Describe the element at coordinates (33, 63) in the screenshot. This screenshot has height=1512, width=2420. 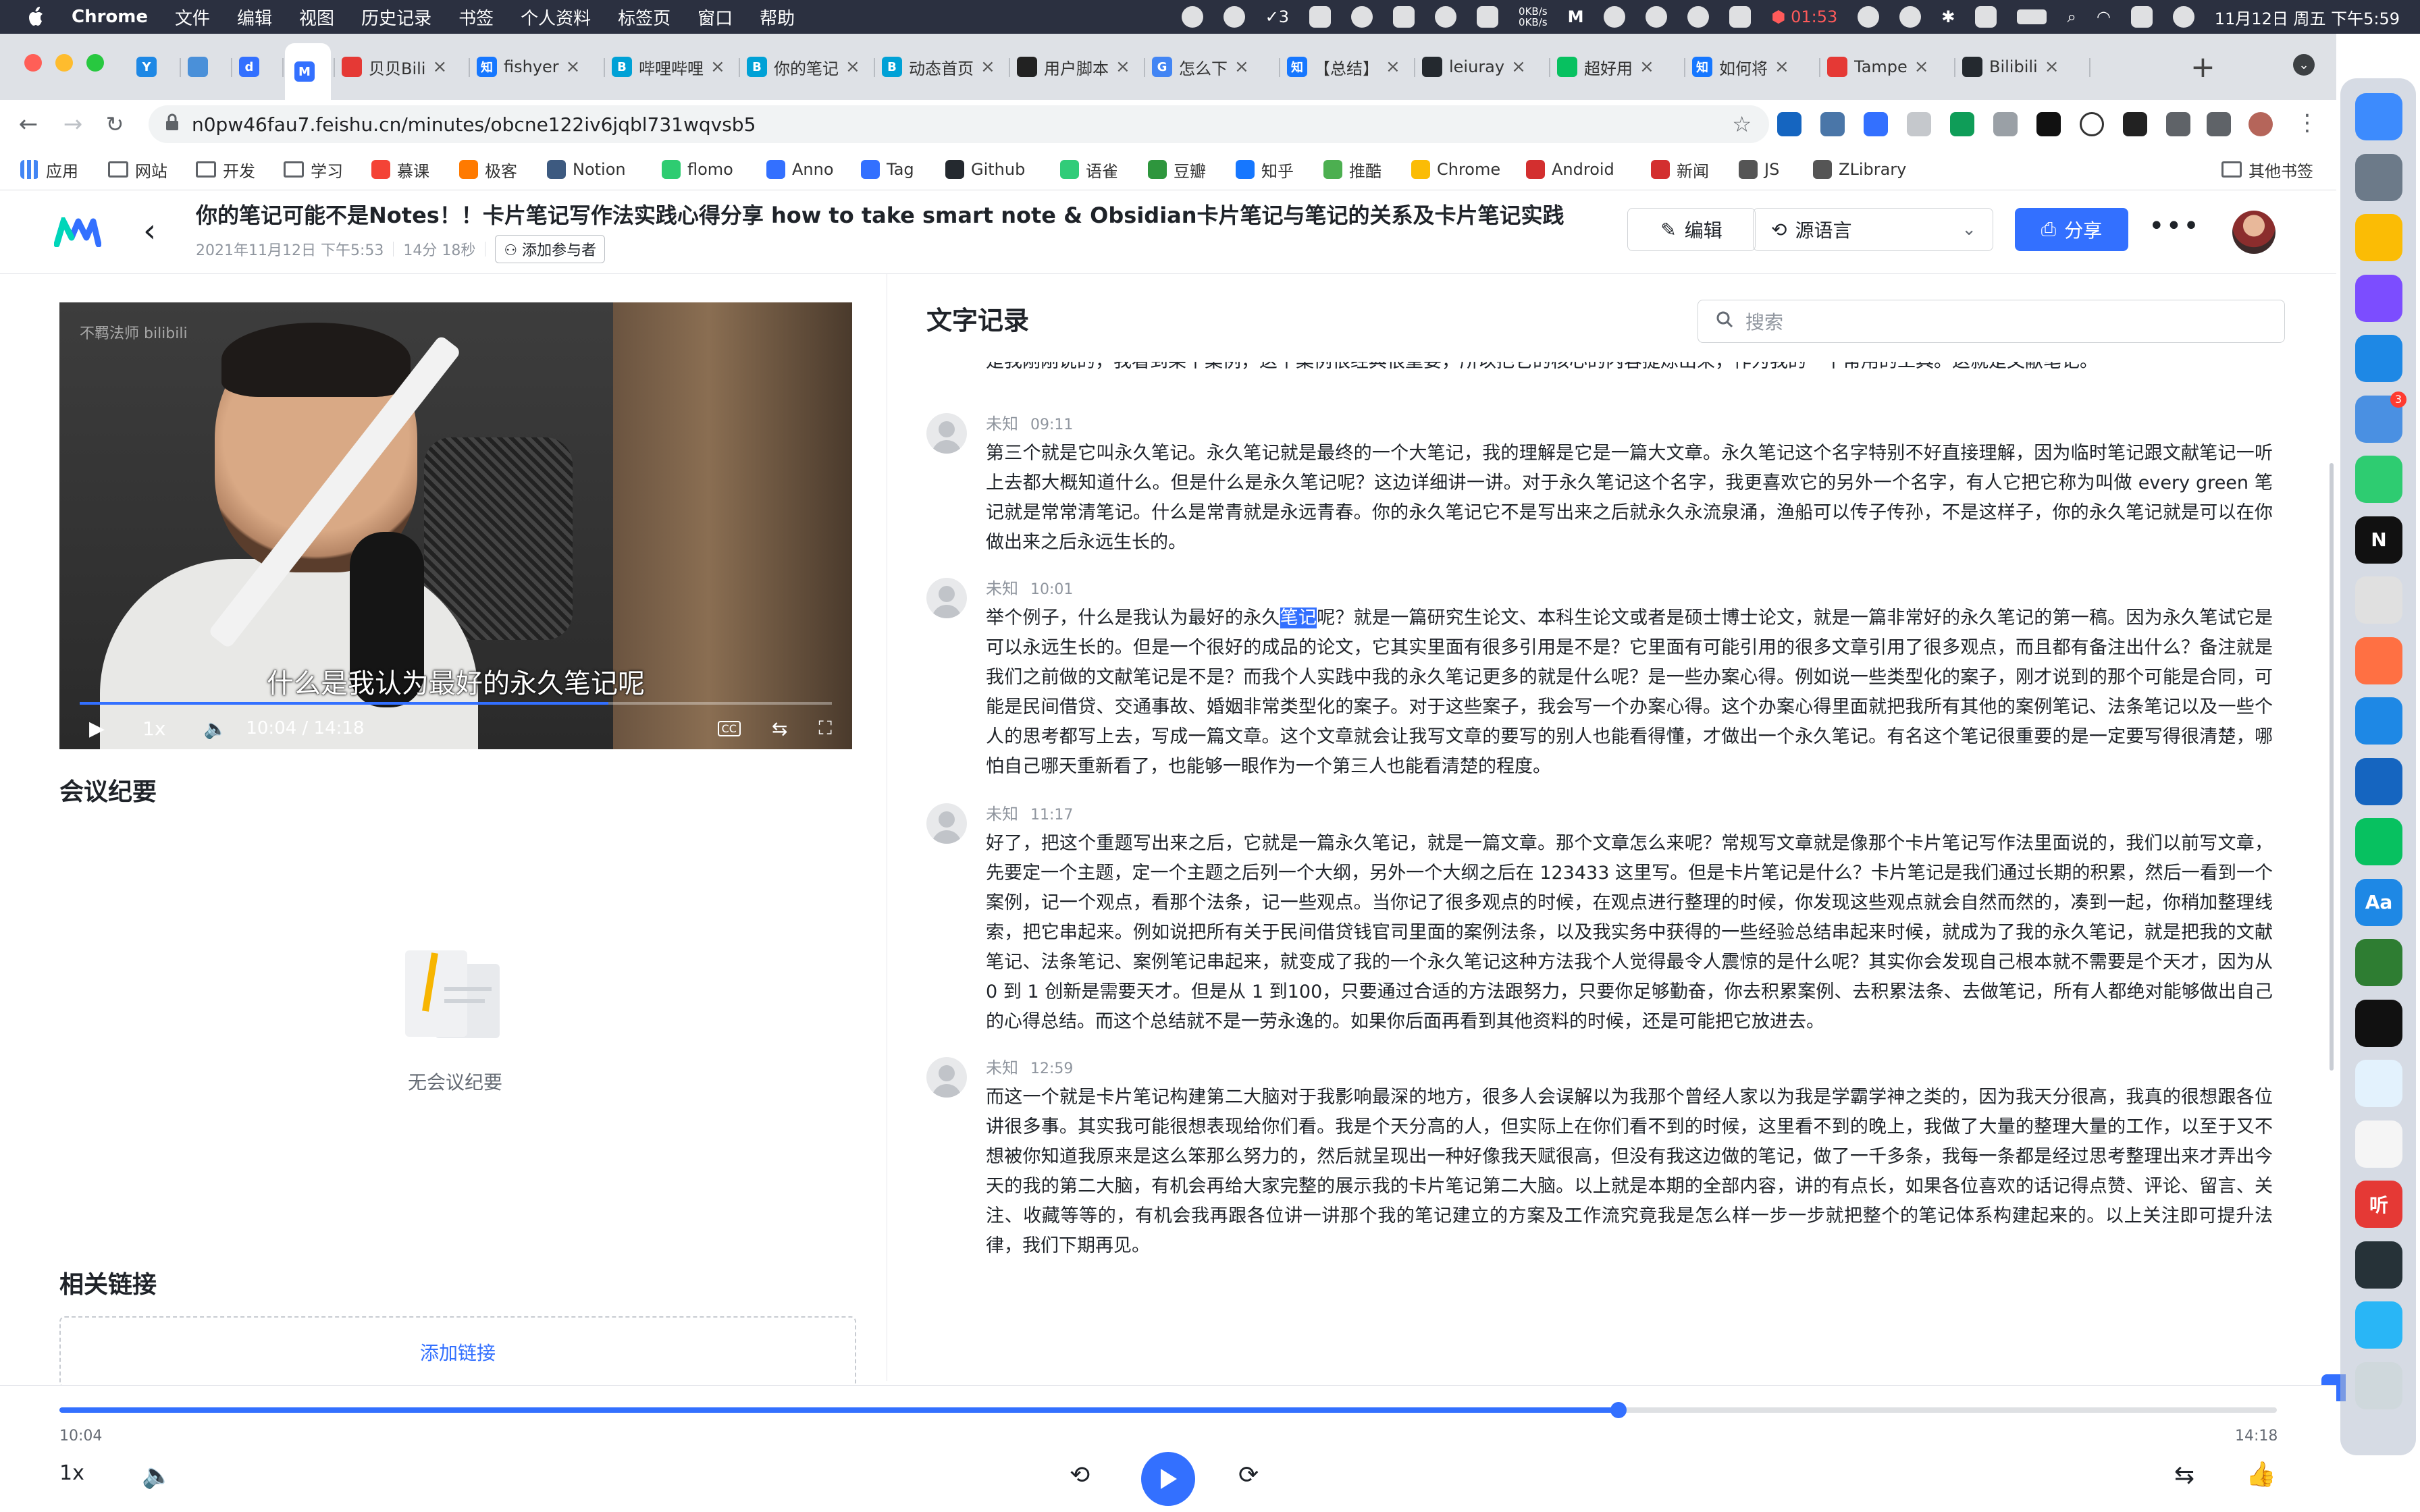
I see `close-window-button` at that location.